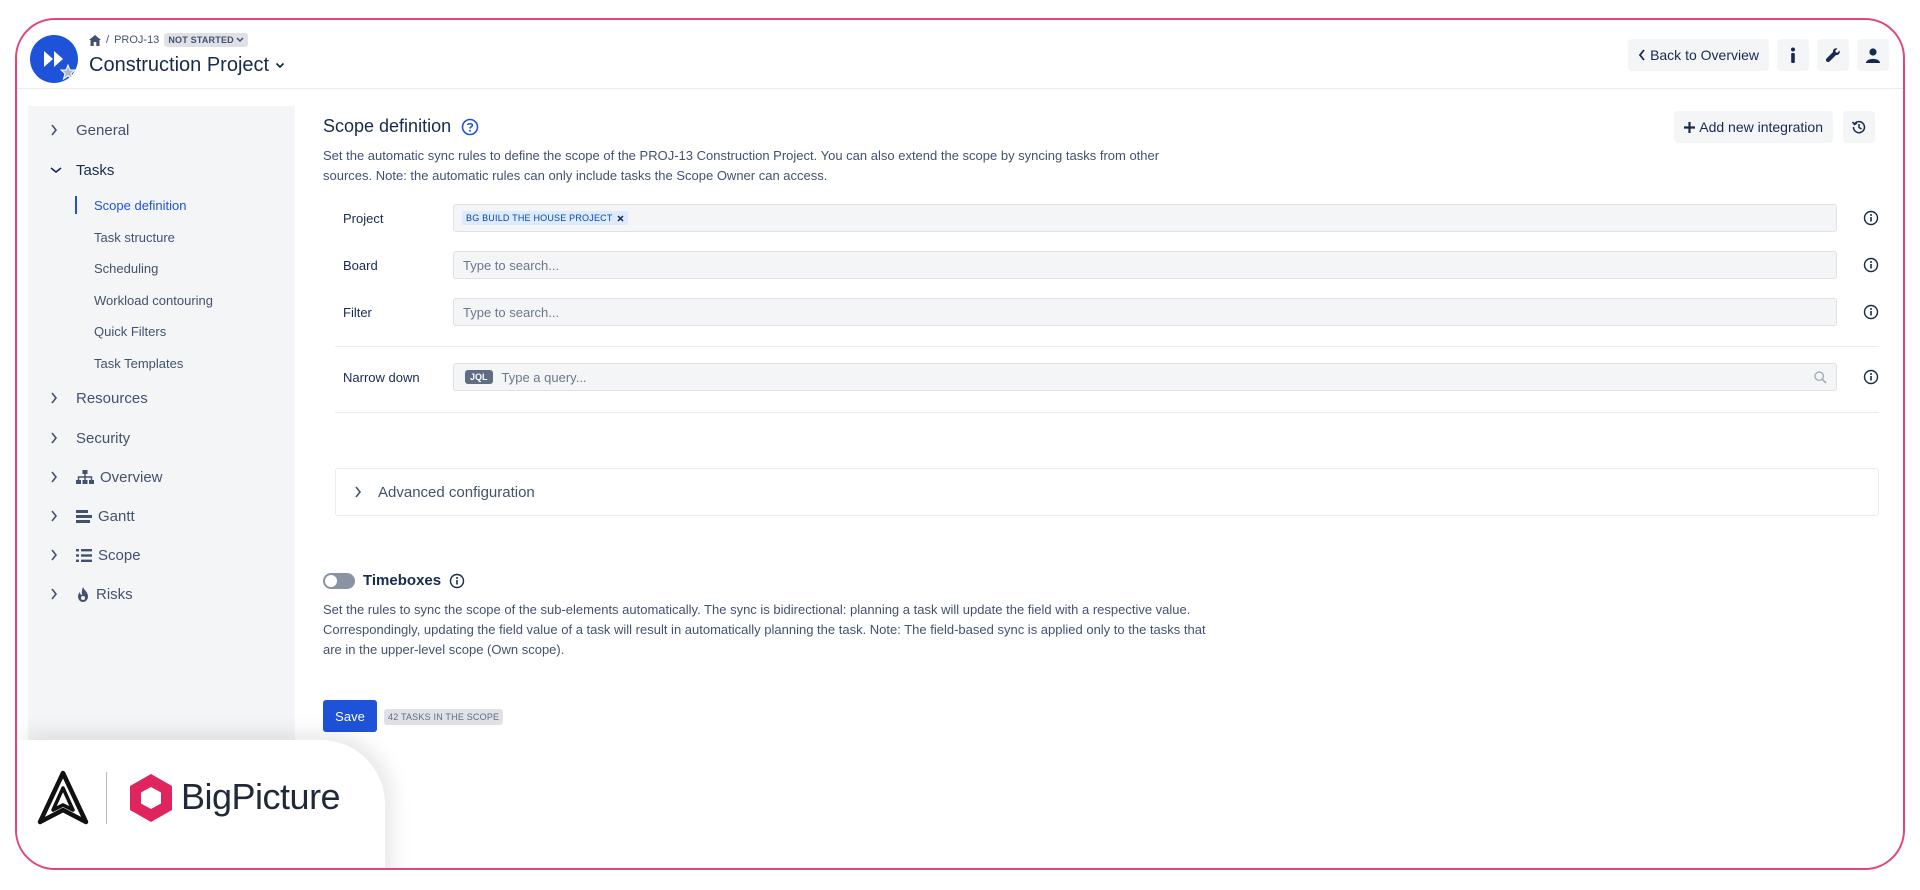 The image size is (1920, 890). I want to click on timeboxes-header: Timeboxes, so click(394, 580).